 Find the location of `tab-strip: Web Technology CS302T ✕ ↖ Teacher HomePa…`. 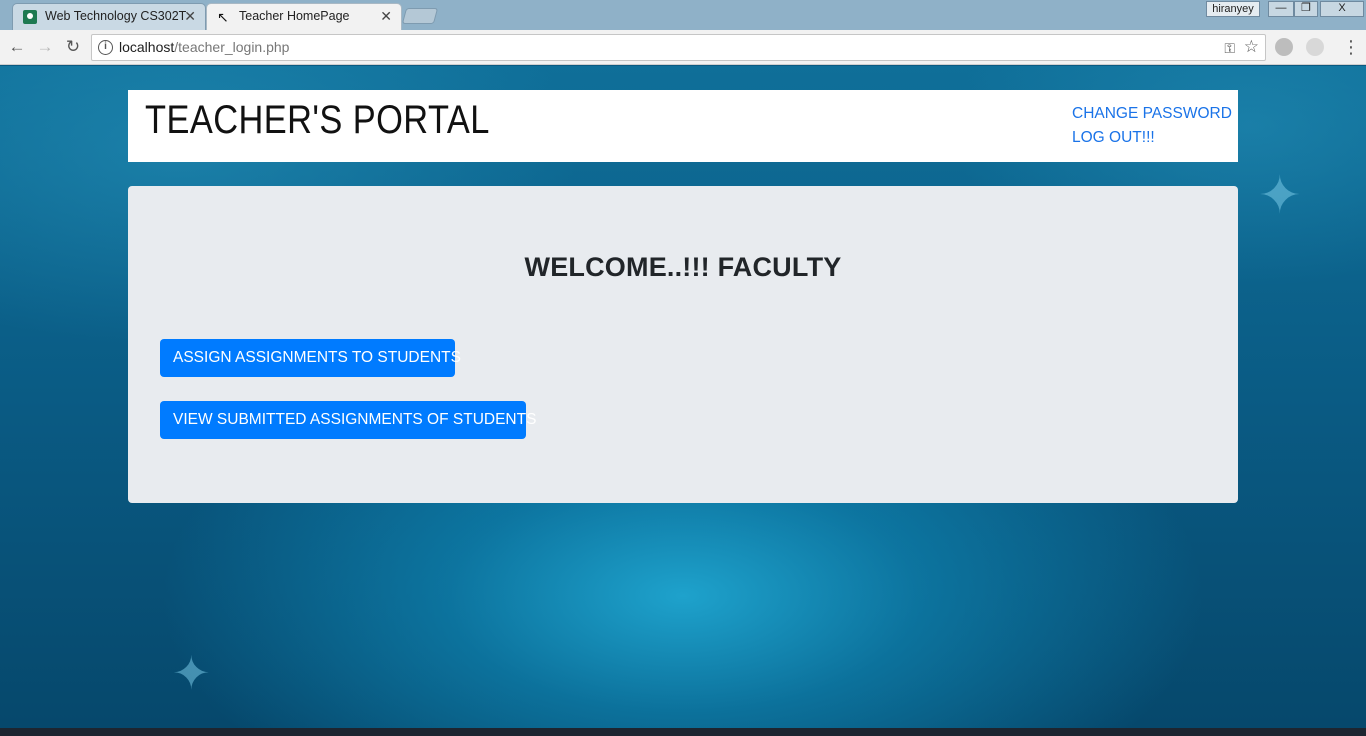

tab-strip: Web Technology CS302T ✕ ↖ Teacher HomePa… is located at coordinates (683, 15).